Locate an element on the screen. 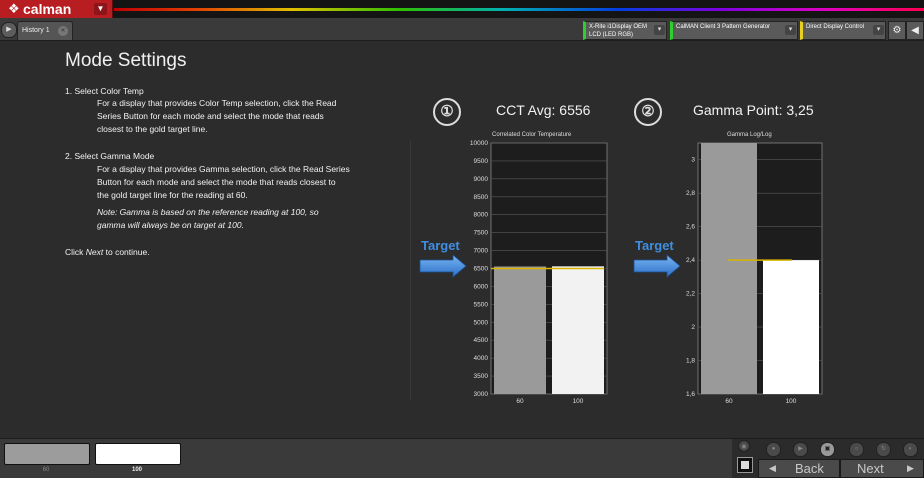 The image size is (924, 478). device-meter-type: LCD (LED RGB) is located at coordinates (611, 35).